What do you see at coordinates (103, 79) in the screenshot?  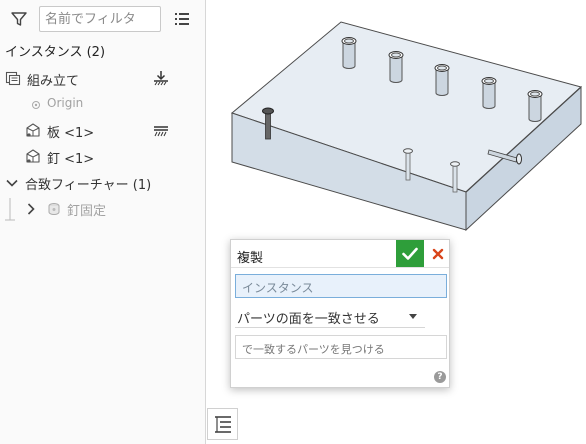 I see `tree-item-assembly: 組み立て` at bounding box center [103, 79].